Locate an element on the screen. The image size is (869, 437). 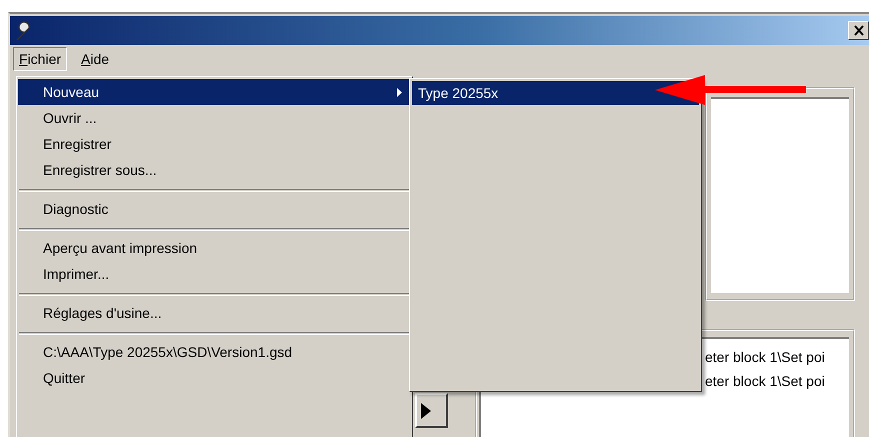
menu-bar-item: Fichier is located at coordinates (40, 59).